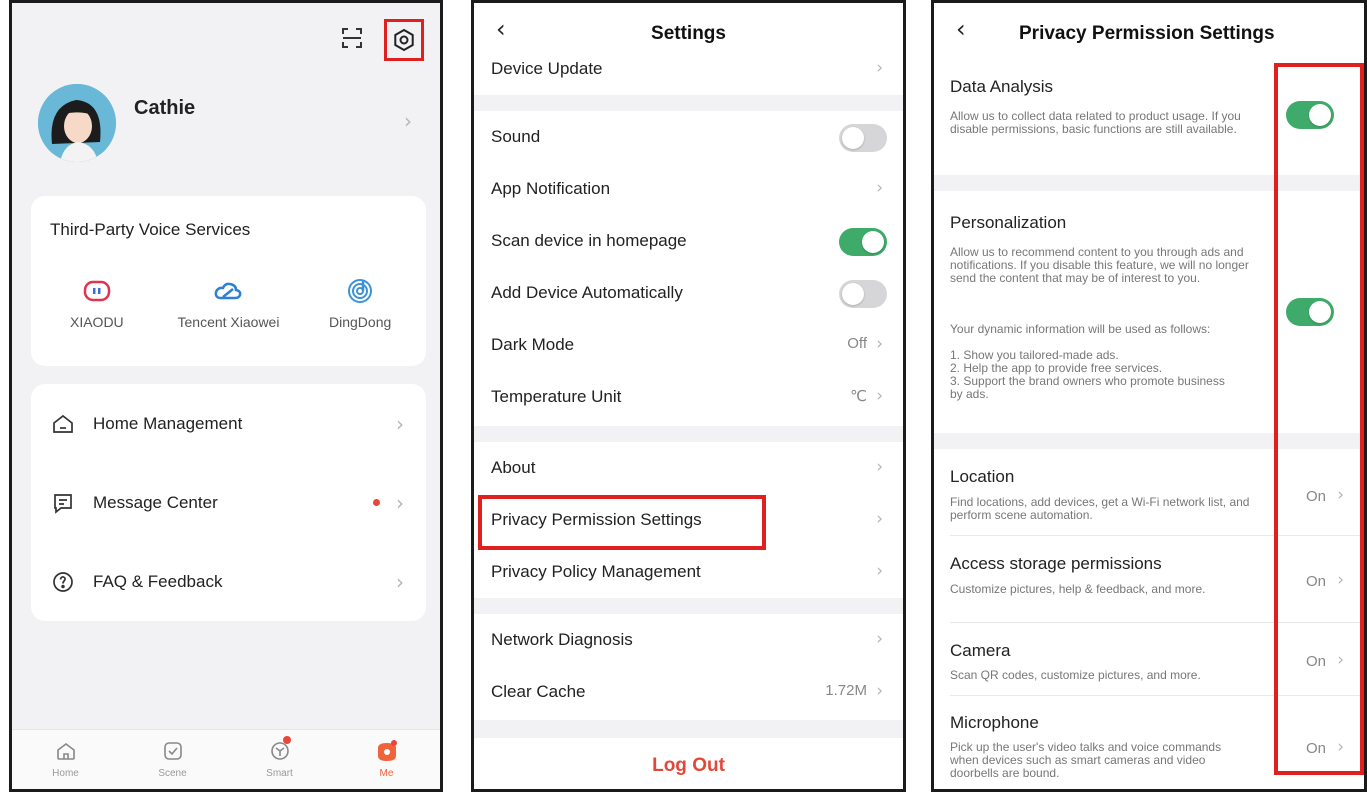 The width and height of the screenshot is (1367, 792). What do you see at coordinates (688, 468) in the screenshot?
I see `row-about: About ›` at bounding box center [688, 468].